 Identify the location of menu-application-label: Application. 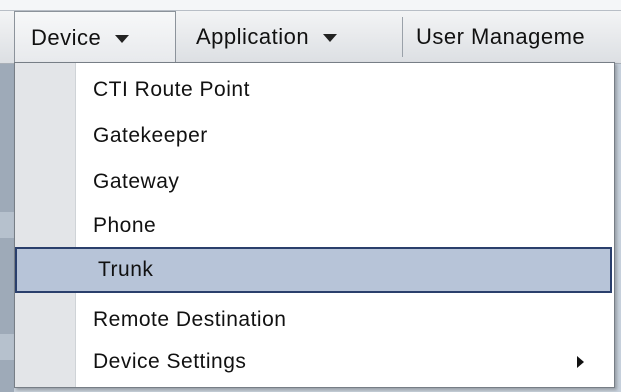
(253, 36).